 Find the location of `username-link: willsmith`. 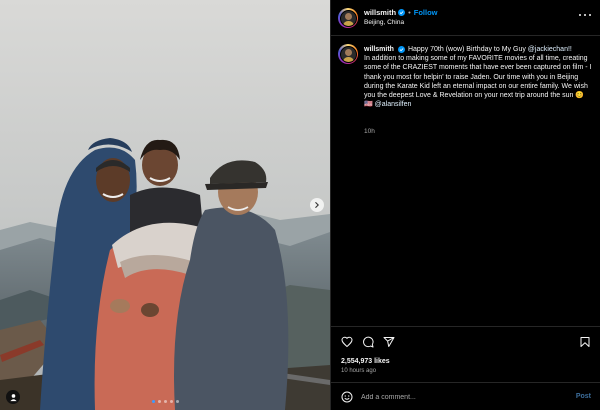

username-link: willsmith is located at coordinates (380, 12).